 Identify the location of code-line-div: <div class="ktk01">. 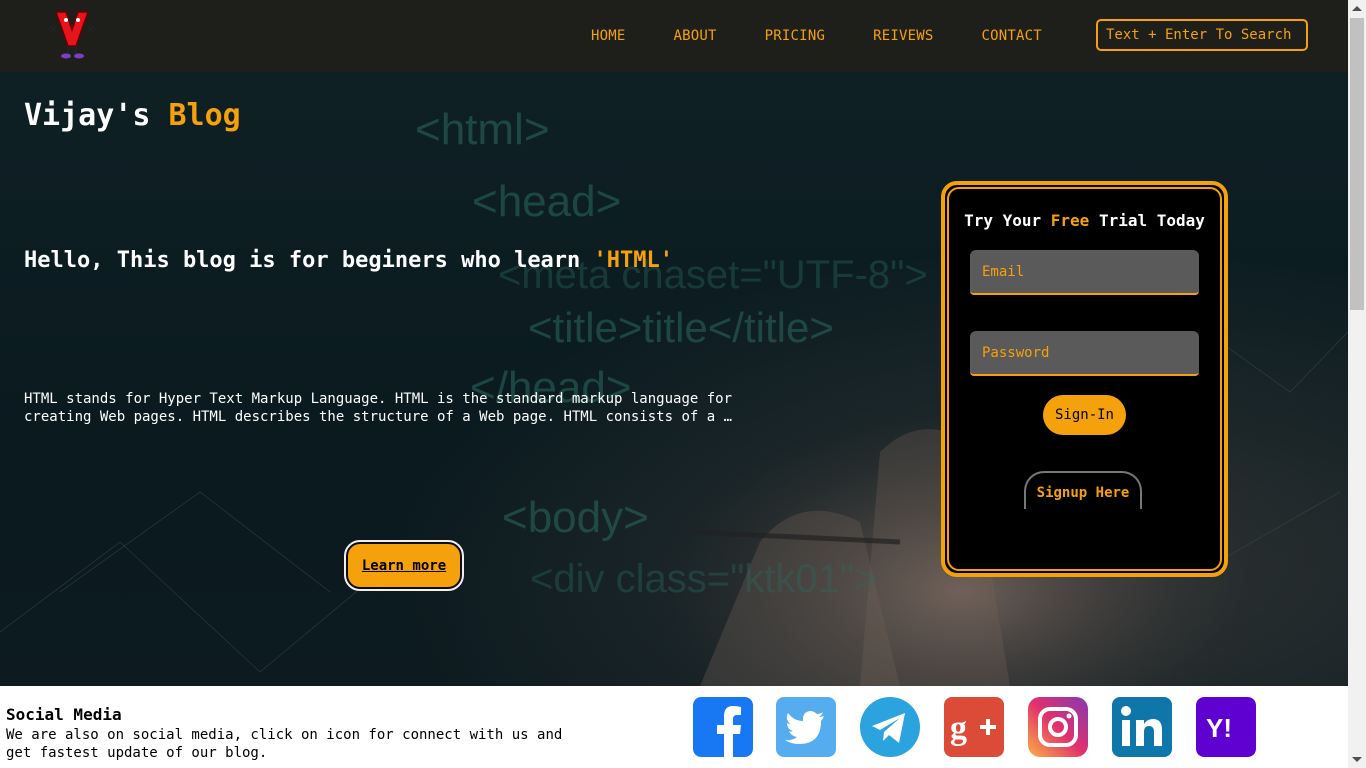
(703, 579).